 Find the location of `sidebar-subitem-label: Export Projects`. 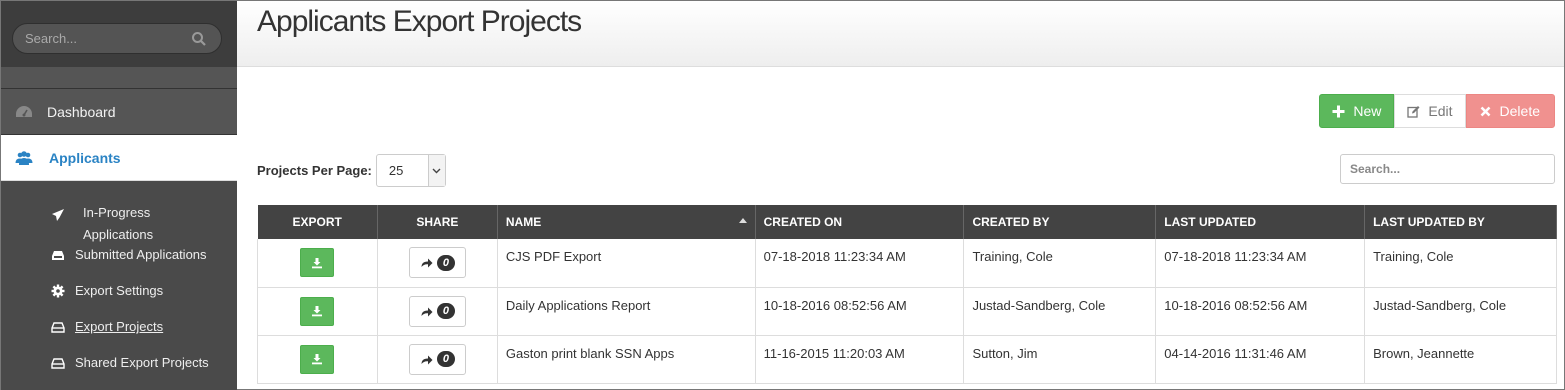

sidebar-subitem-label: Export Projects is located at coordinates (119, 326).